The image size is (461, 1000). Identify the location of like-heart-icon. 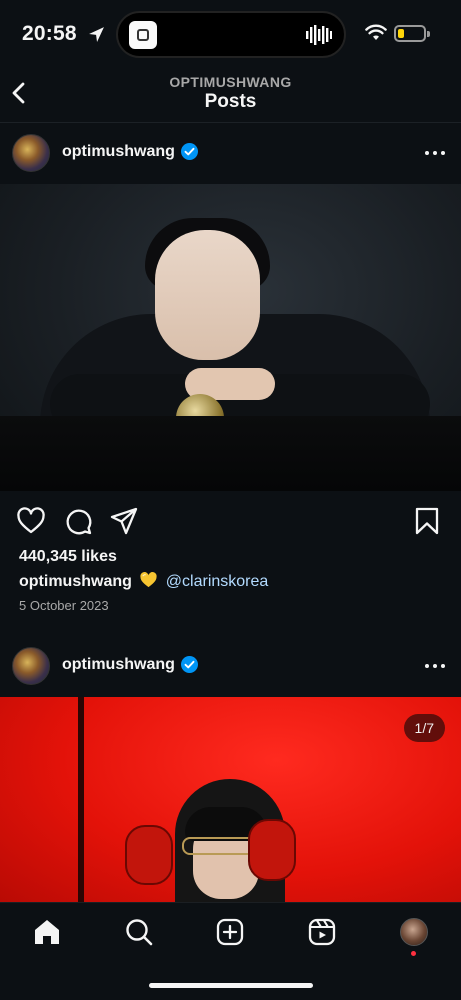
(31, 521).